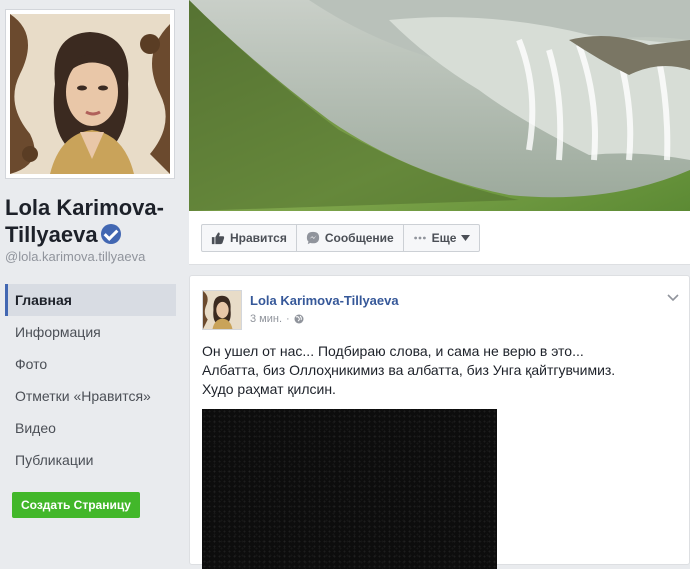 This screenshot has width=690, height=569. What do you see at coordinates (419, 238) in the screenshot?
I see `ellipsis-icon` at bounding box center [419, 238].